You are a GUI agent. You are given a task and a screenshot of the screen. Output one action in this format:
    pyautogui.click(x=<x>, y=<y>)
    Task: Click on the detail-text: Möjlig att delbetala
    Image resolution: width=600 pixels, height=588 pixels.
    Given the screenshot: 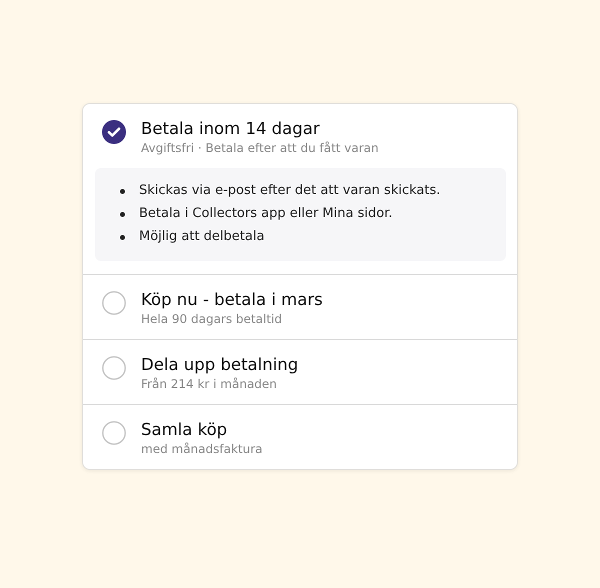 What is the action you would take?
    pyautogui.click(x=201, y=237)
    